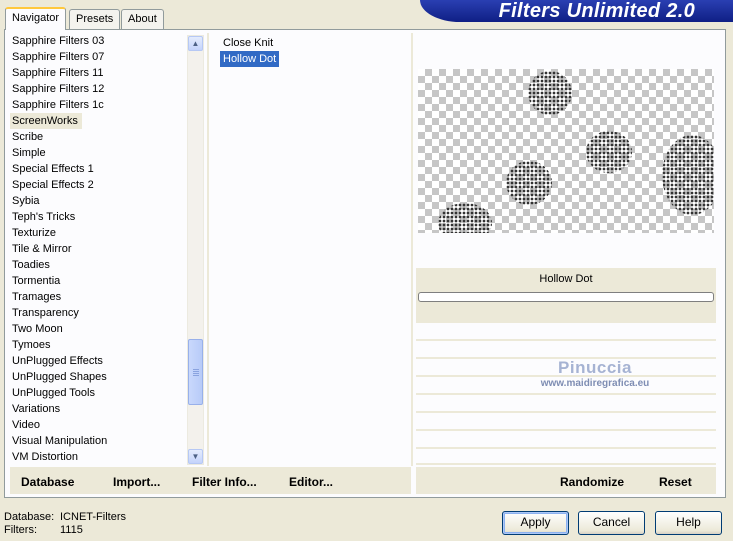 The image size is (733, 541). Describe the element at coordinates (57, 41) in the screenshot. I see `category-item: Sapphire Filters 03` at that location.